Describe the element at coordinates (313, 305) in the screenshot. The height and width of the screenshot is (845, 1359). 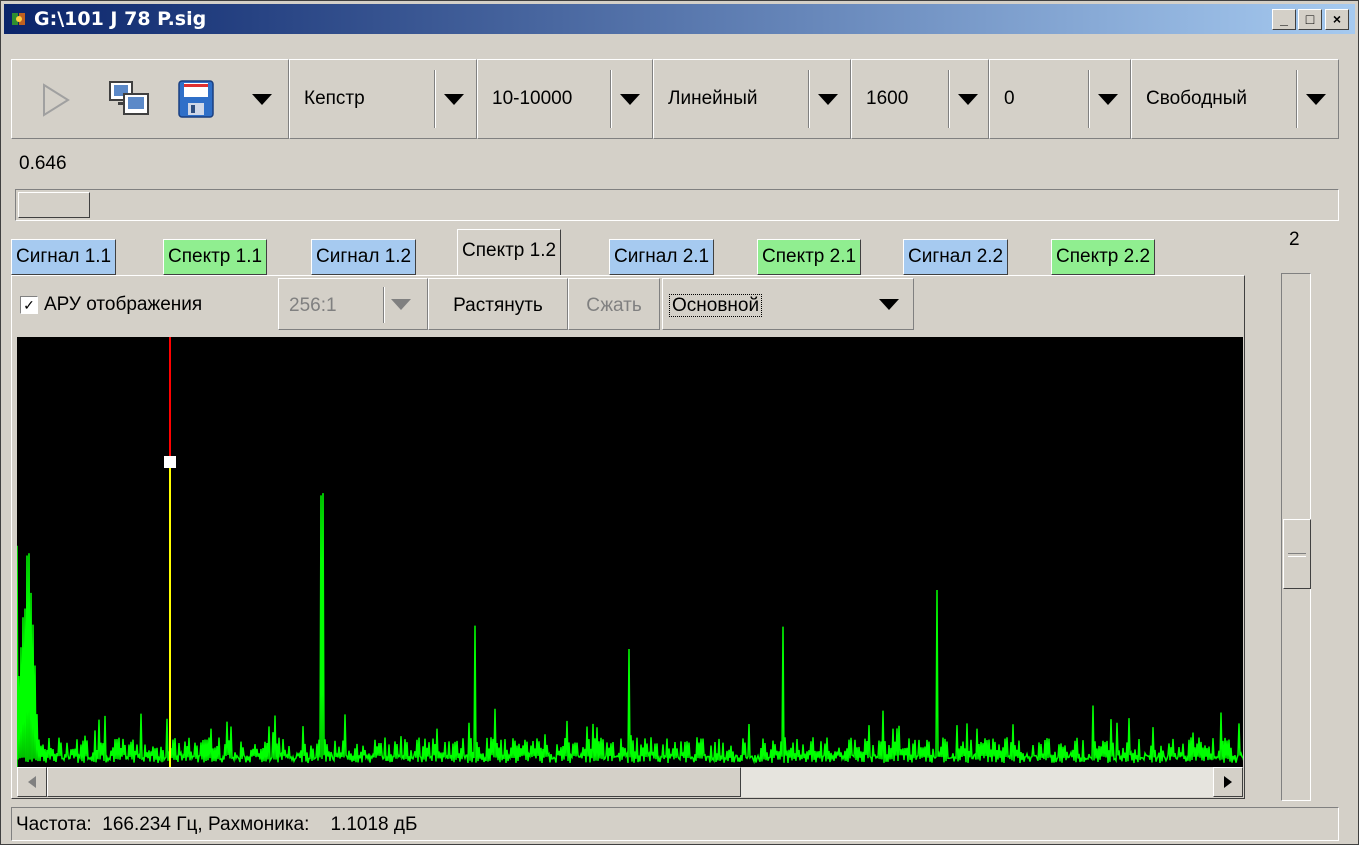
I see `ratio-value: 256:1` at that location.